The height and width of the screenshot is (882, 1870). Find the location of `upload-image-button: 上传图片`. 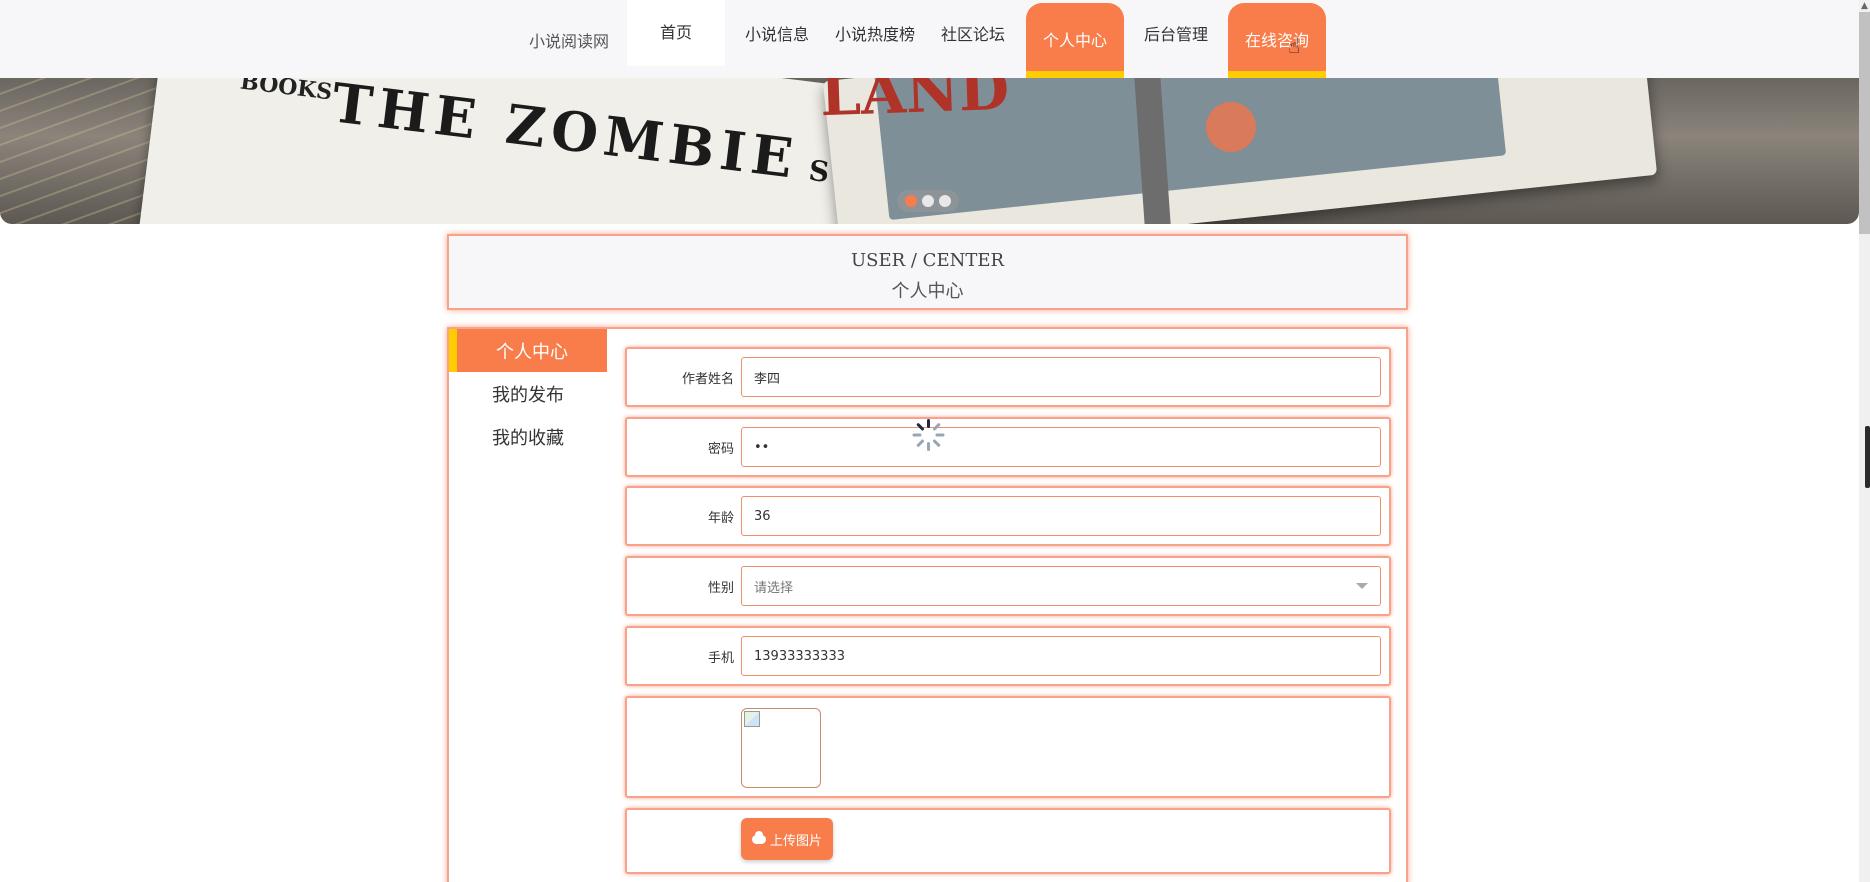

upload-image-button: 上传图片 is located at coordinates (787, 839).